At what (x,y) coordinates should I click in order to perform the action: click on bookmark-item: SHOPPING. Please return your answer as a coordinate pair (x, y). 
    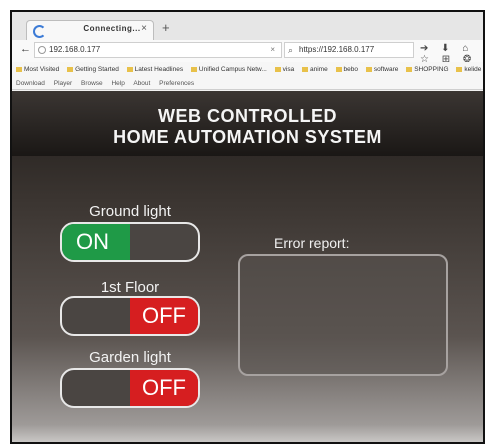
    Looking at the image, I should click on (427, 69).